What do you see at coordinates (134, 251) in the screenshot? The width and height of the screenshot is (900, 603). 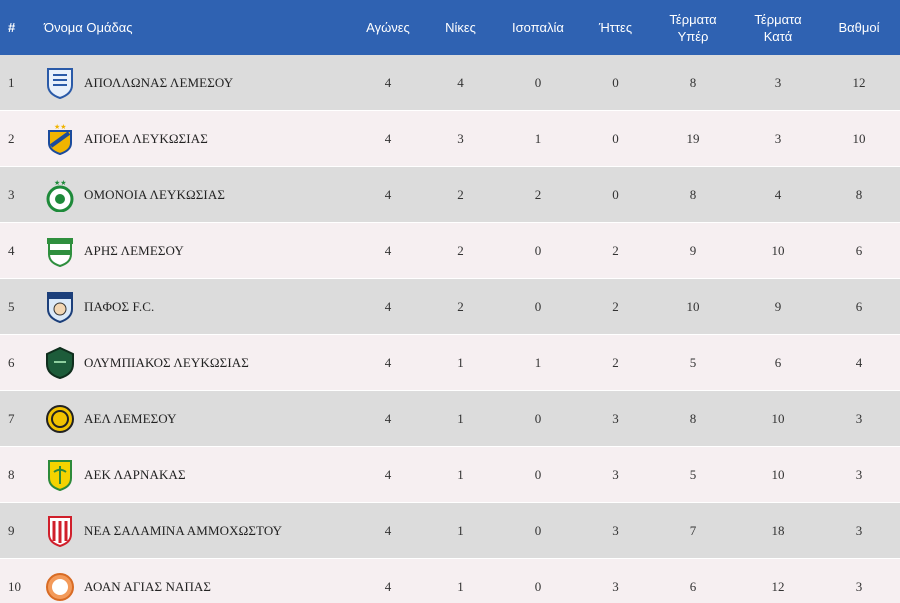 I see `team-name: ΑΡΗΣ ΛΕΜΕΣΟΥ` at bounding box center [134, 251].